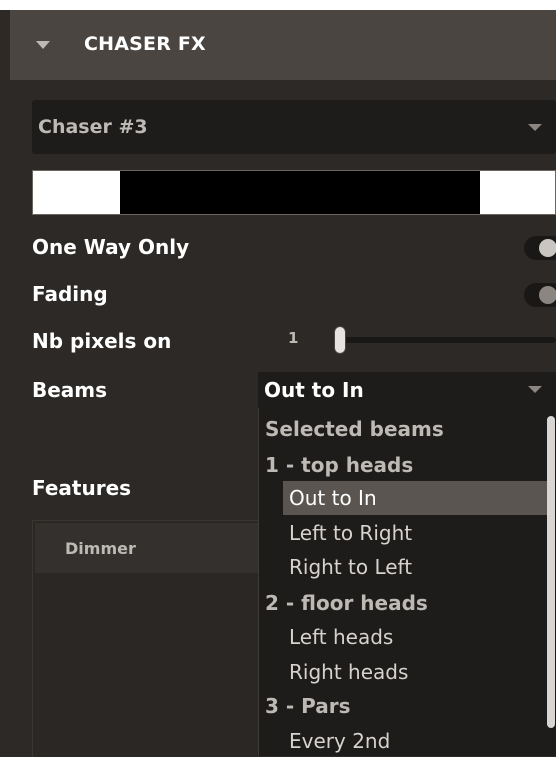 The image size is (556, 757). What do you see at coordinates (70, 294) in the screenshot?
I see `fading-label: Fading` at bounding box center [70, 294].